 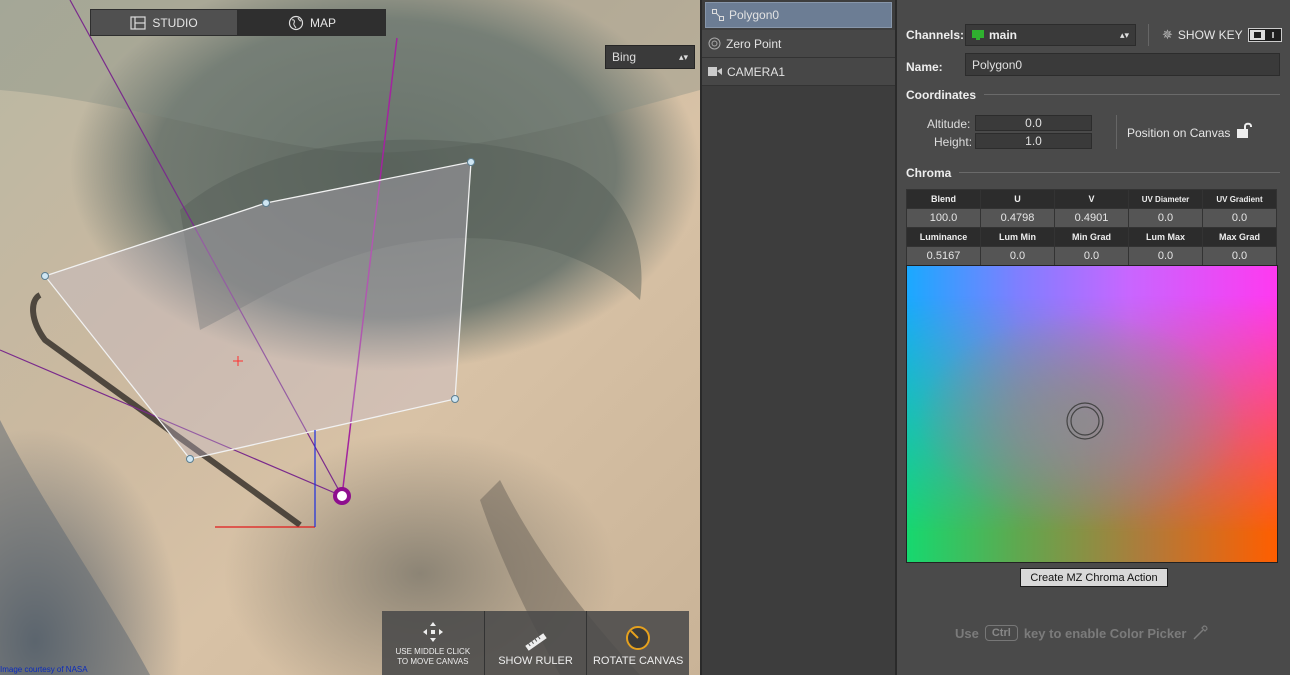 What do you see at coordinates (714, 43) in the screenshot?
I see `zero-point-icon` at bounding box center [714, 43].